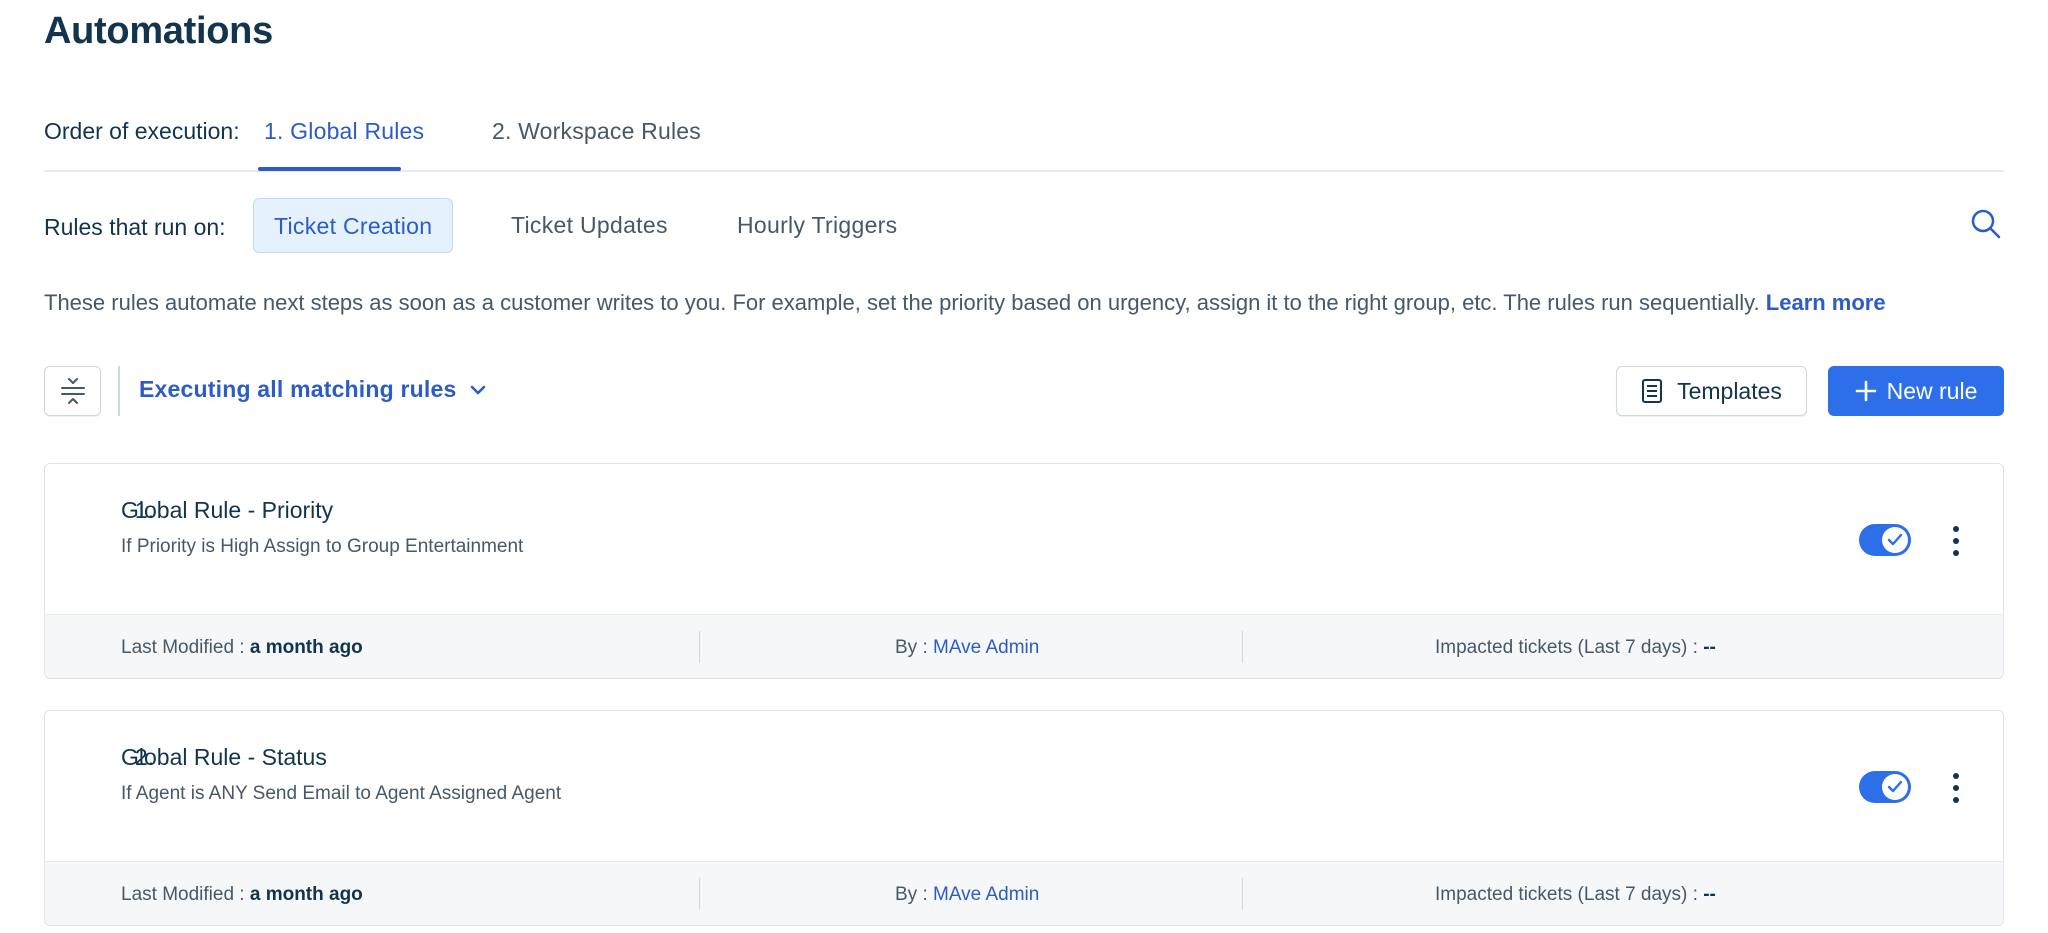 The width and height of the screenshot is (2048, 933). What do you see at coordinates (224, 757) in the screenshot?
I see `rule-name: Global Rule - Status` at bounding box center [224, 757].